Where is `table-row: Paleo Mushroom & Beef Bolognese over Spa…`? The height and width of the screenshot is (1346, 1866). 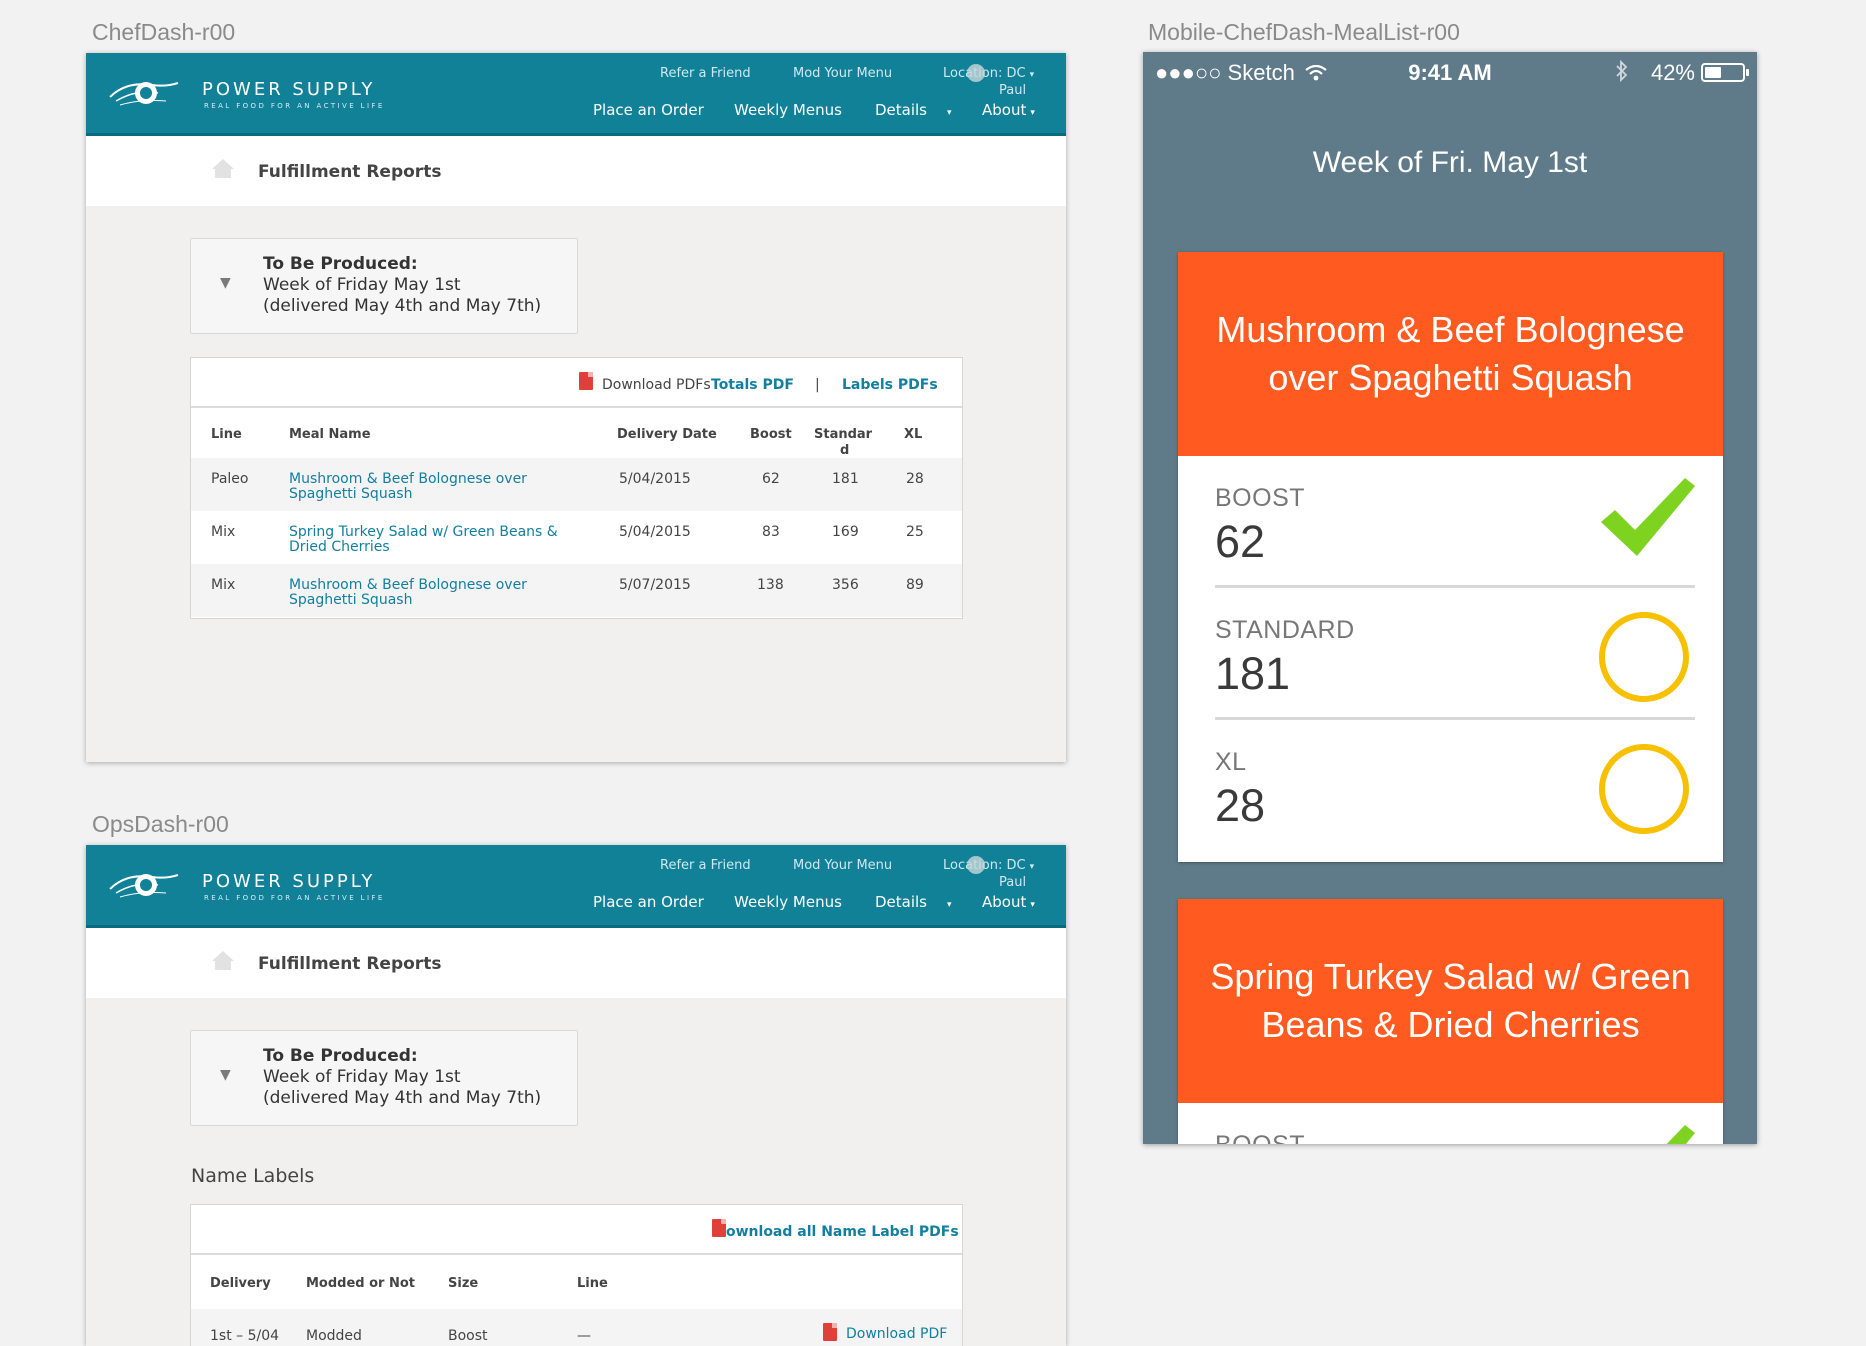
table-row: Paleo Mushroom & Beef Bolognese over Spa… is located at coordinates (576, 484).